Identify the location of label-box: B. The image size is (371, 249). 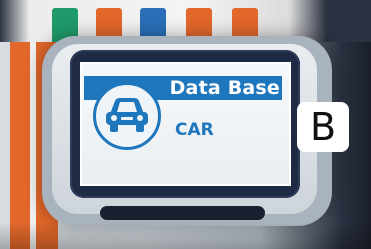
(323, 127).